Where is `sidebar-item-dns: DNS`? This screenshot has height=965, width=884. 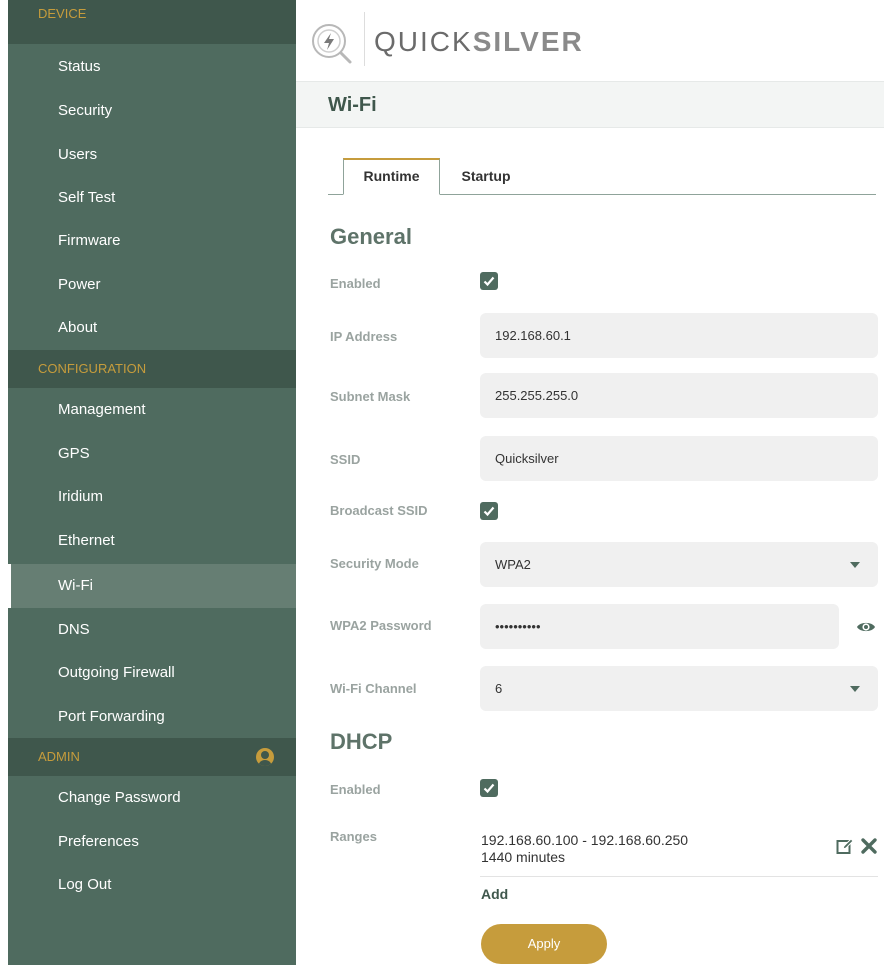 sidebar-item-dns: DNS is located at coordinates (152, 630).